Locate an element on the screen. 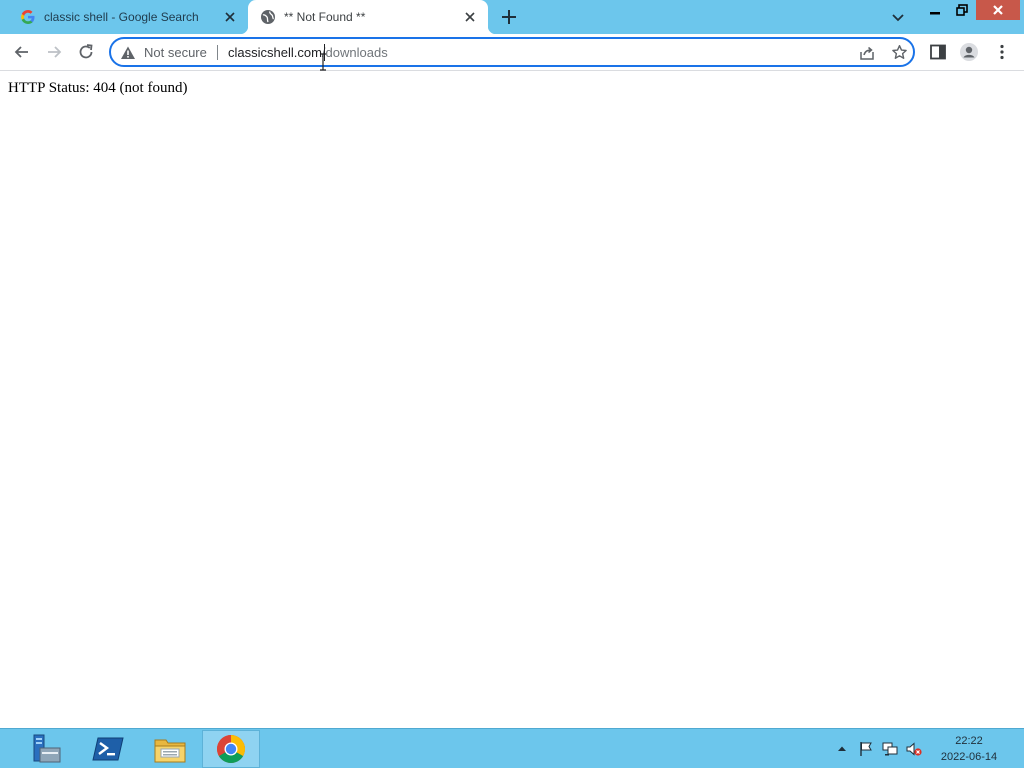  taskbar: 22:22 2022-06-14 is located at coordinates (512, 748).